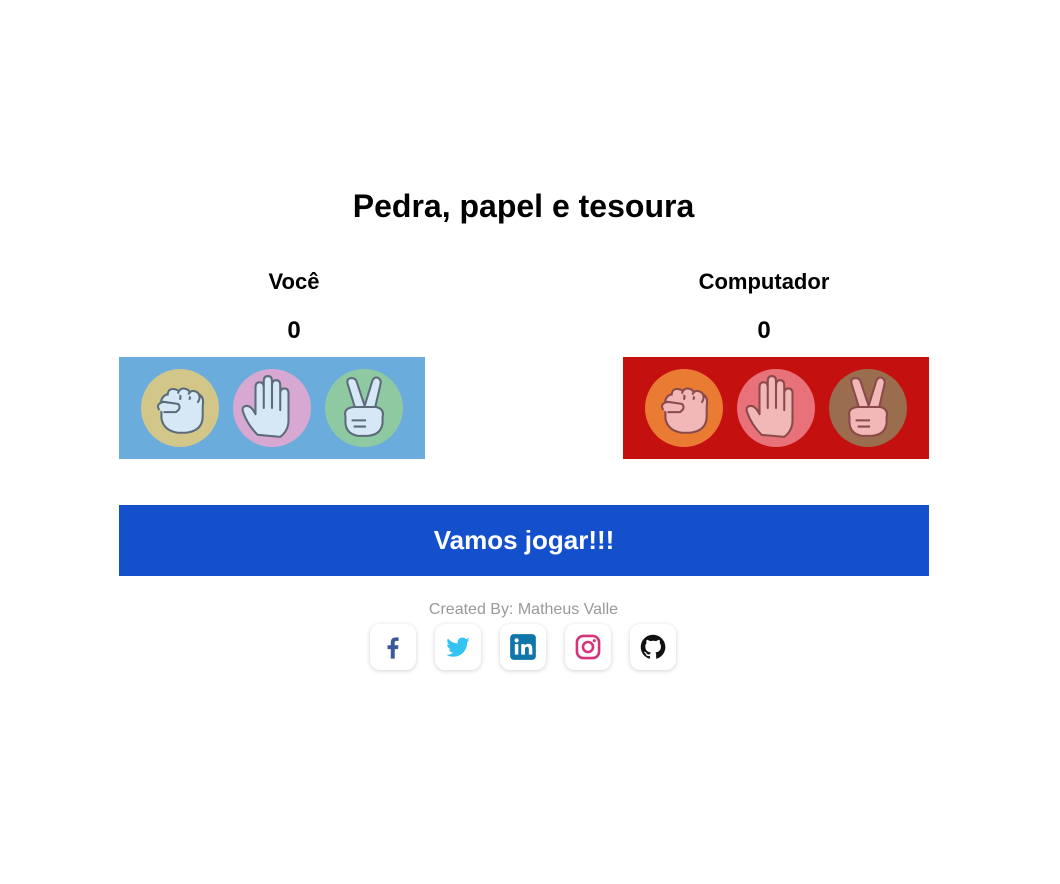 The height and width of the screenshot is (884, 1060). I want to click on computer-name: Computador, so click(764, 281).